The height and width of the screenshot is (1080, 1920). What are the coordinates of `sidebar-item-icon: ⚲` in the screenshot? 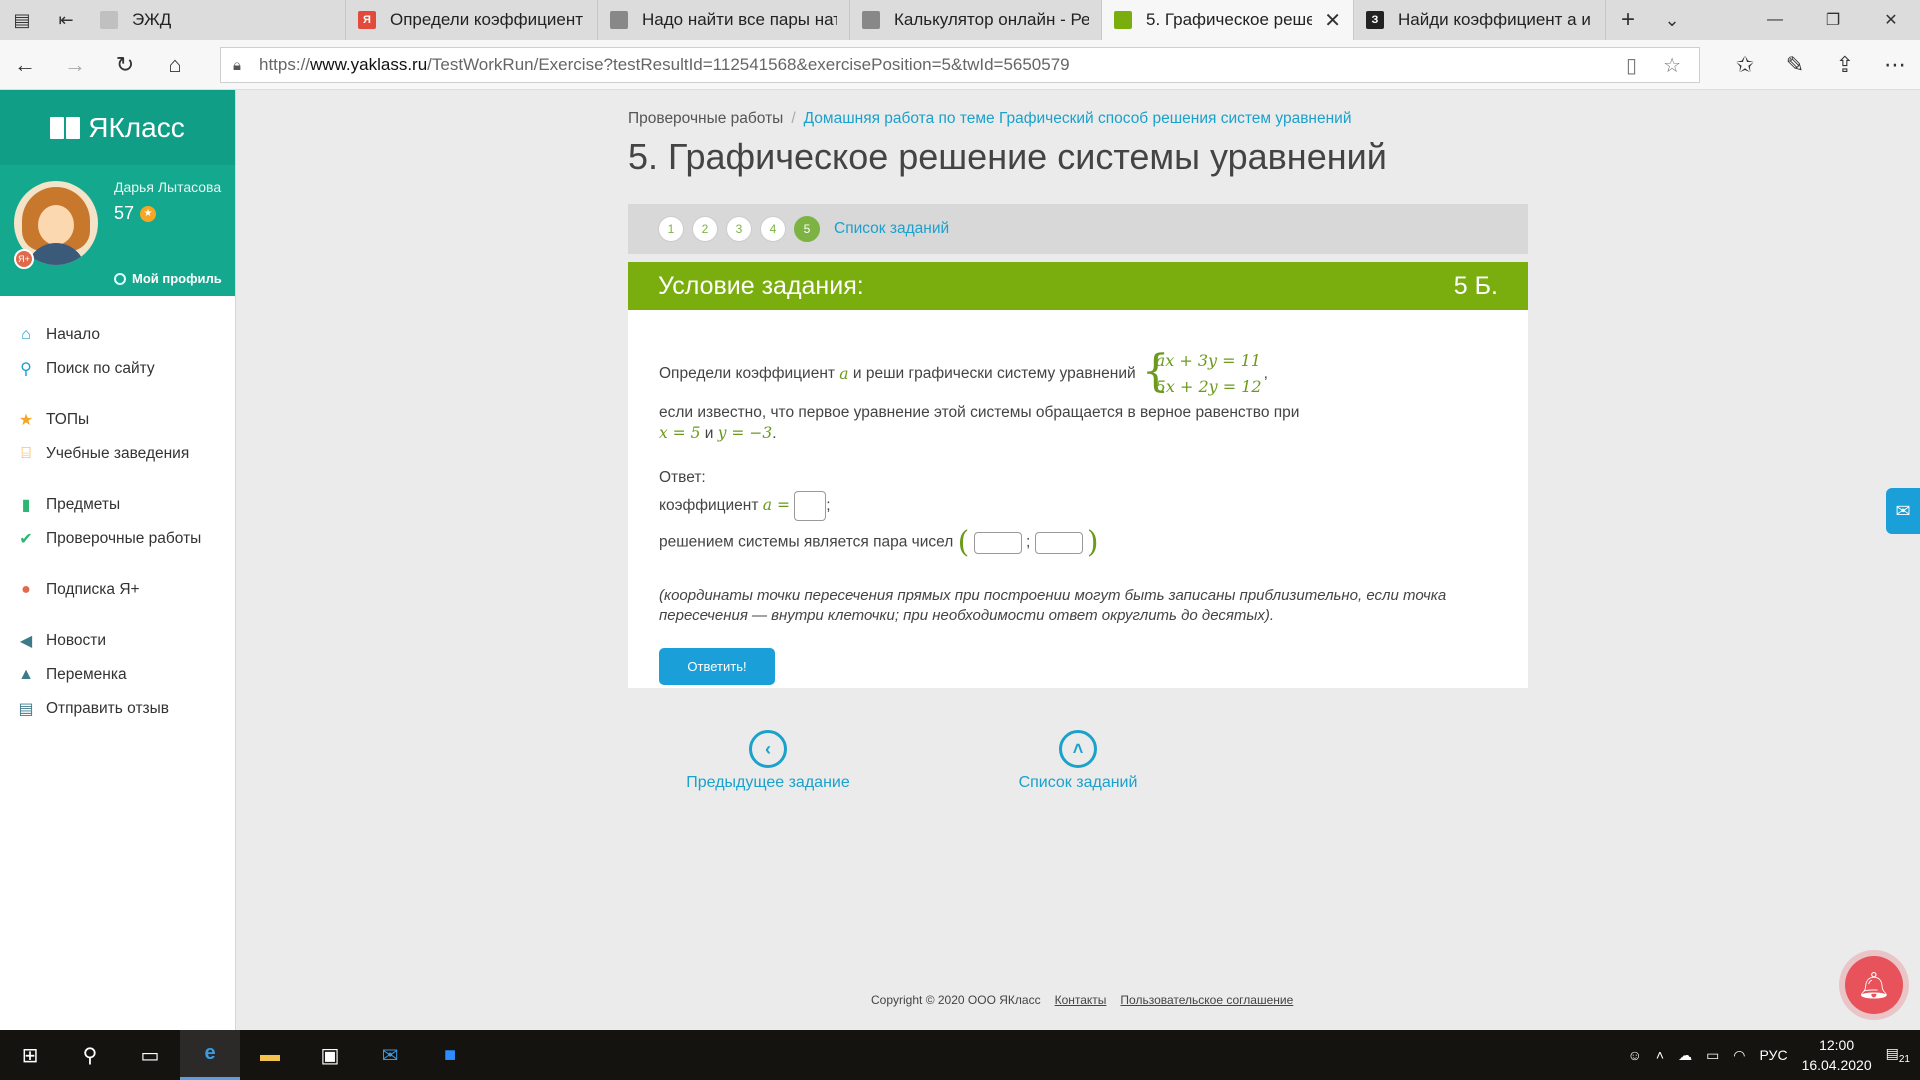 It's located at (26, 369).